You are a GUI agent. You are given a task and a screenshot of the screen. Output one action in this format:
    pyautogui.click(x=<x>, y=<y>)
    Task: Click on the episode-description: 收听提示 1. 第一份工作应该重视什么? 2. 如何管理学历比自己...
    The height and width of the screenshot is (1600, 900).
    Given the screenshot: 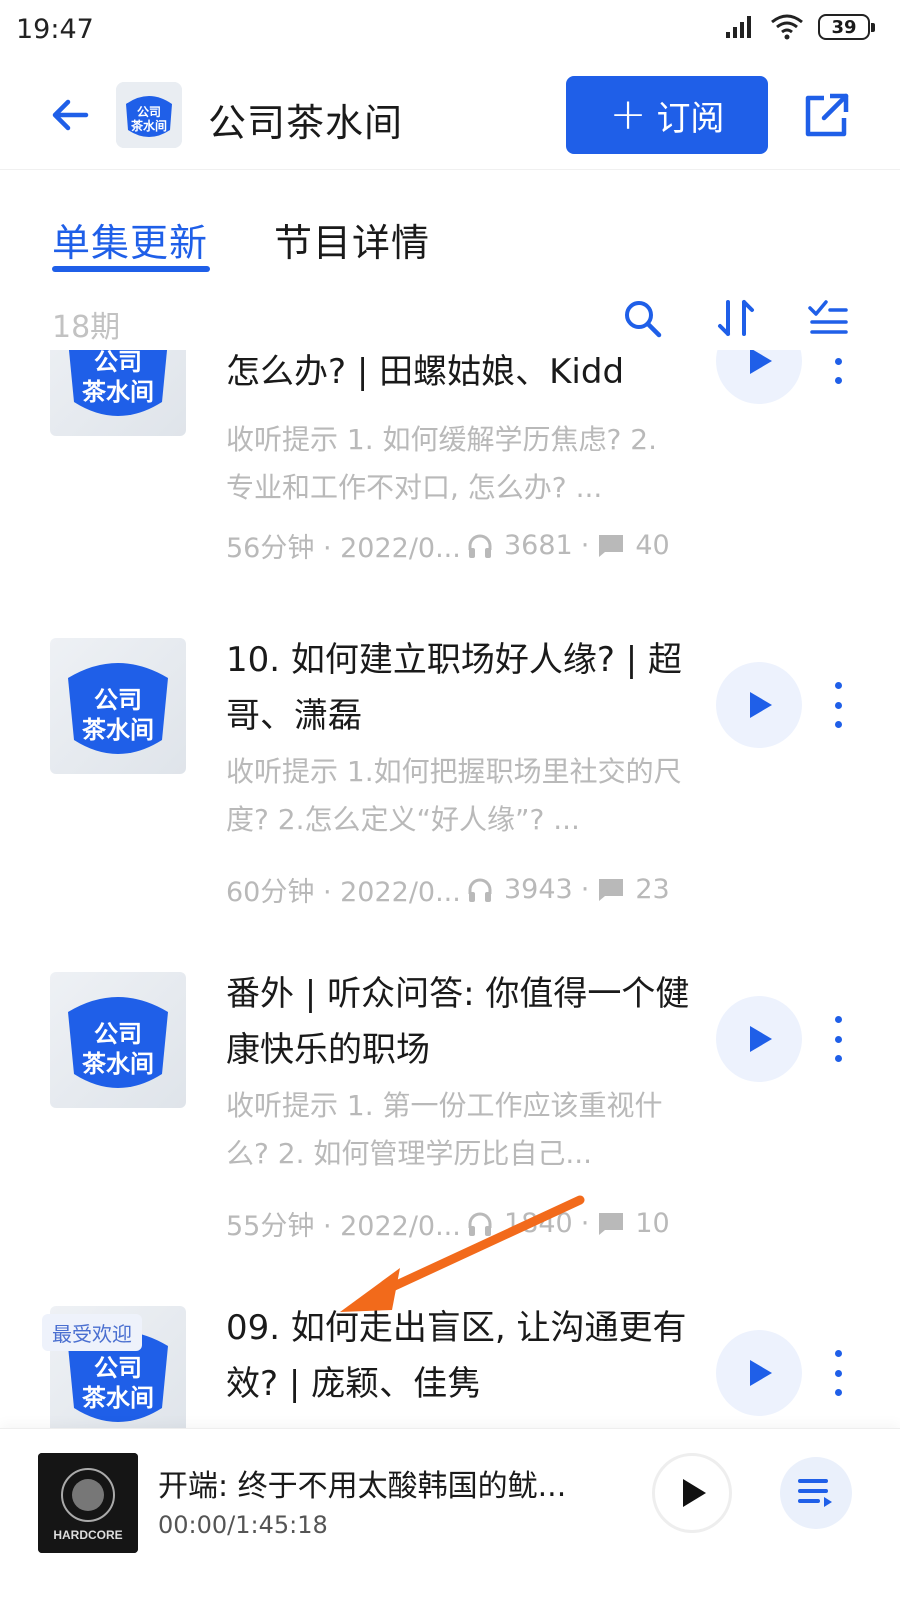 What is the action you would take?
    pyautogui.click(x=444, y=1129)
    